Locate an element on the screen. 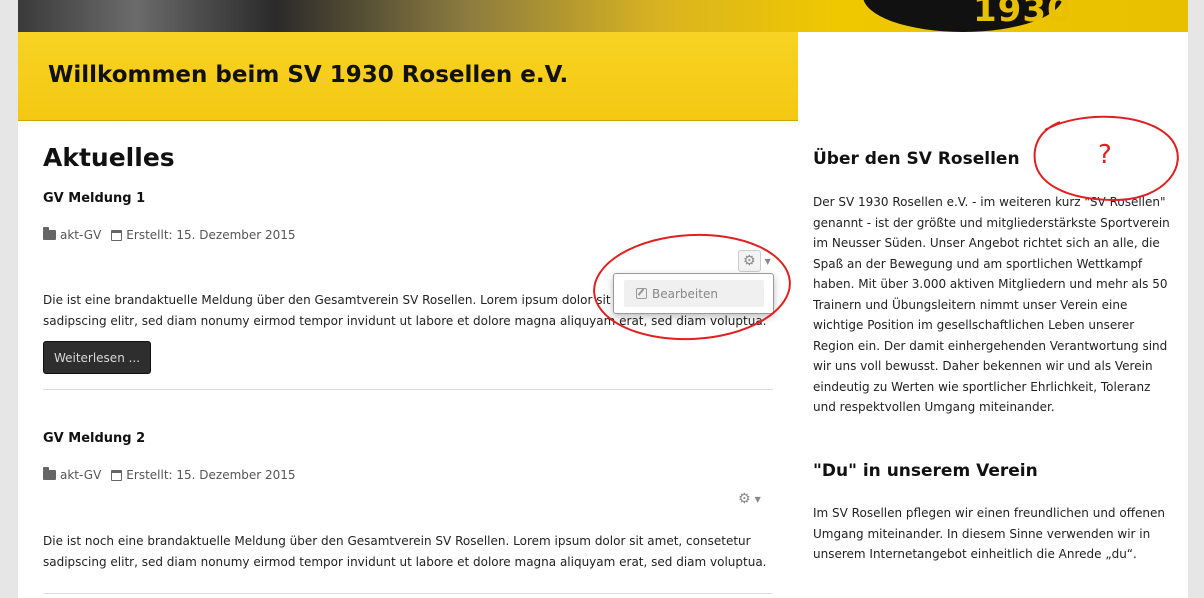  about-title: Über den SV Rosellen is located at coordinates (916, 159).